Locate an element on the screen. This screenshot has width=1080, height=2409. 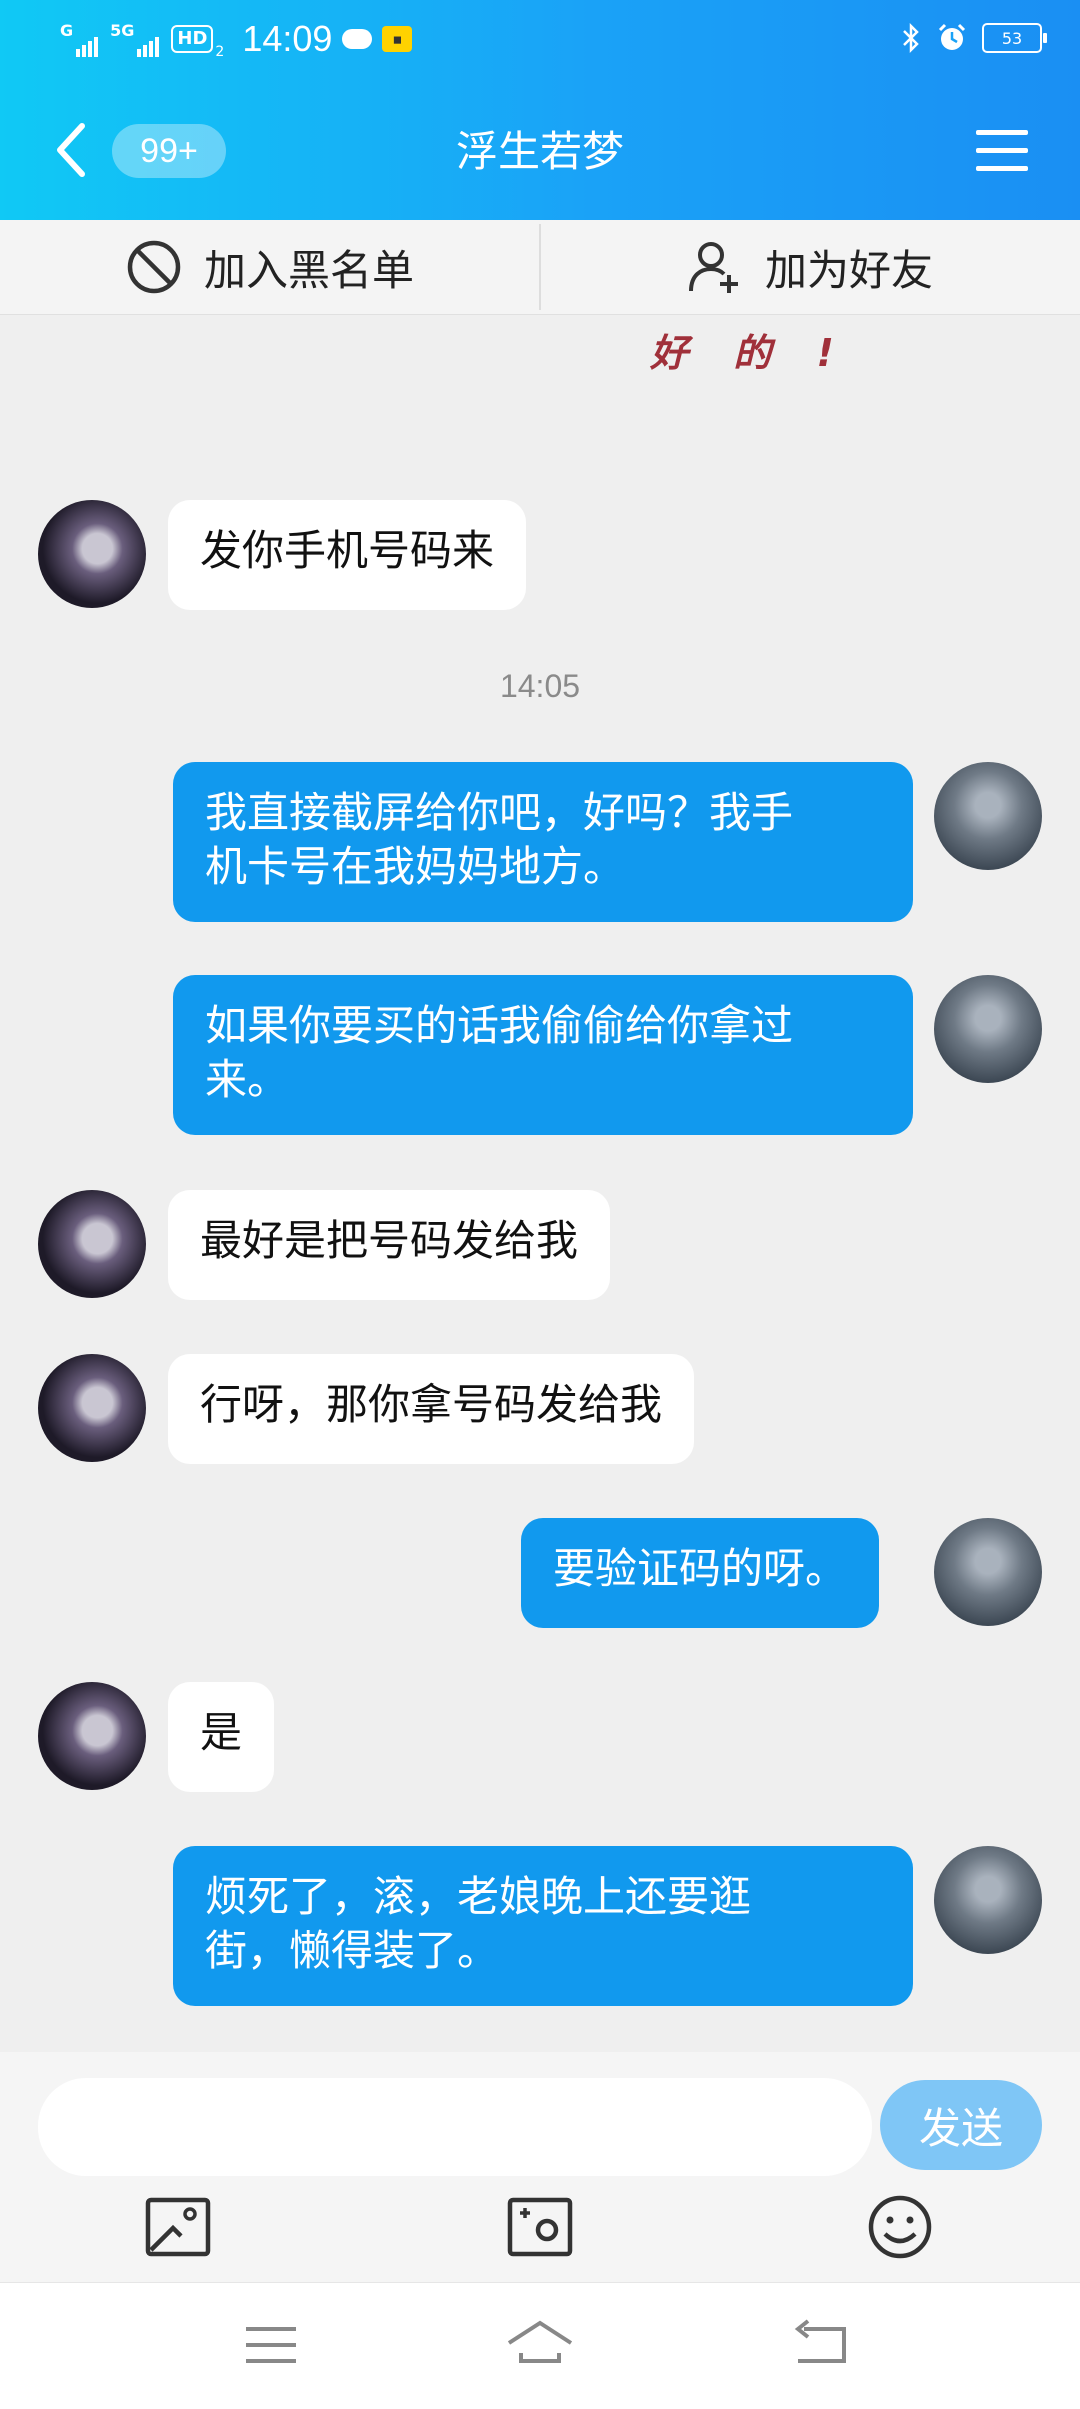
signal-1-label: G is located at coordinates (67, 30).